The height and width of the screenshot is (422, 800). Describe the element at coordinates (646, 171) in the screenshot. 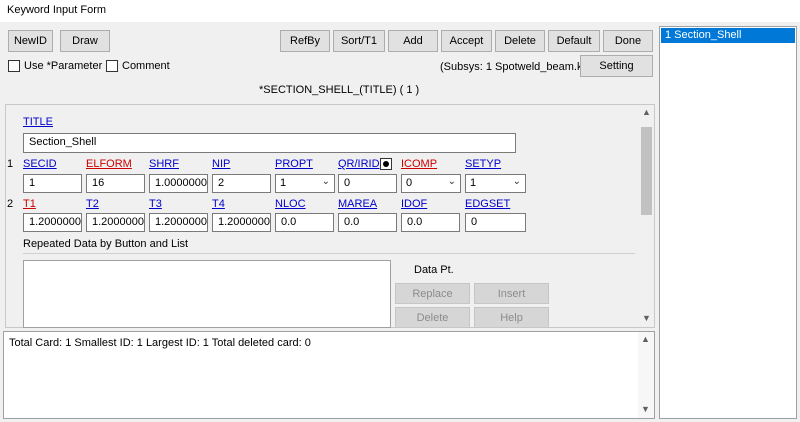

I see `scrollbar-thumb` at that location.